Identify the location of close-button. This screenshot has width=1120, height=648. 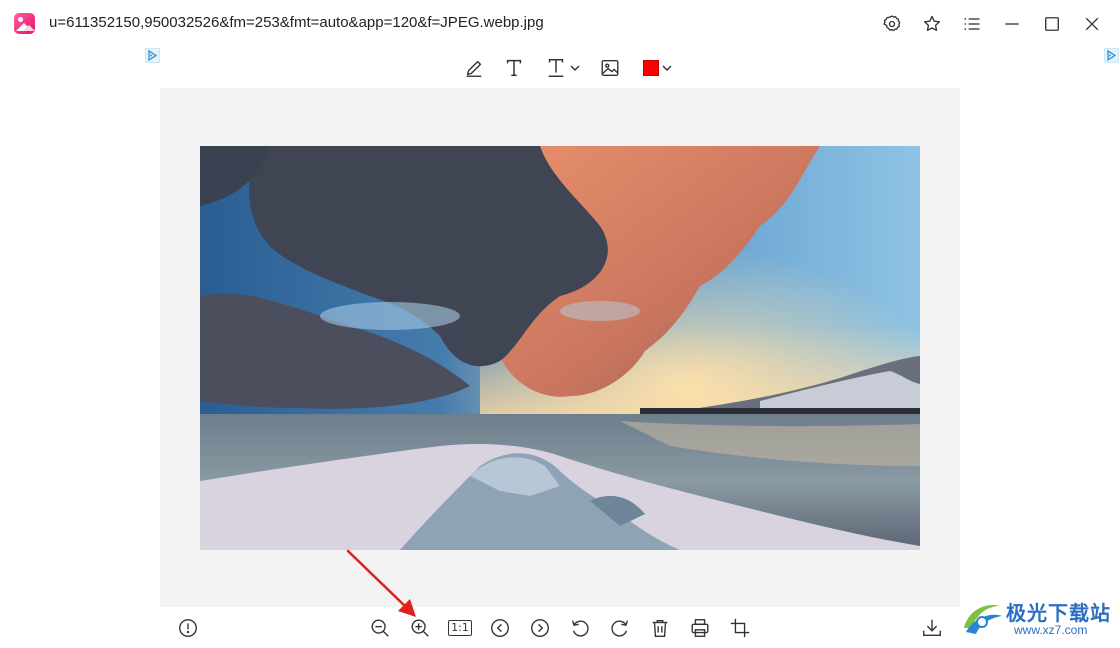
(1092, 24).